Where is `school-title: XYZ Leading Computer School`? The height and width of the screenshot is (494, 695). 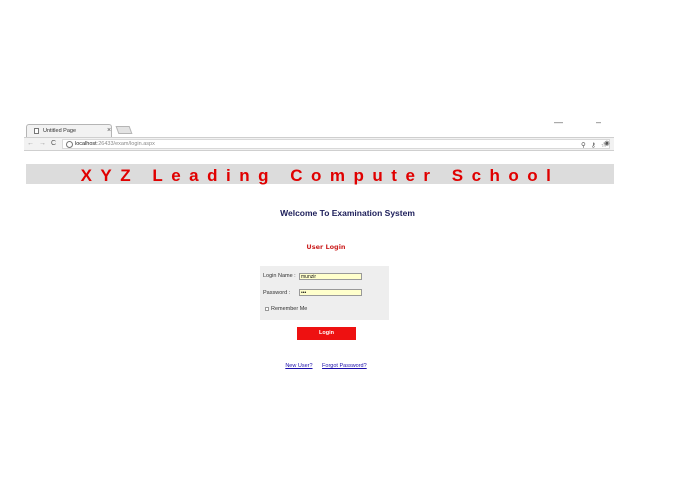 school-title: XYZ Leading Computer School is located at coordinates (320, 175).